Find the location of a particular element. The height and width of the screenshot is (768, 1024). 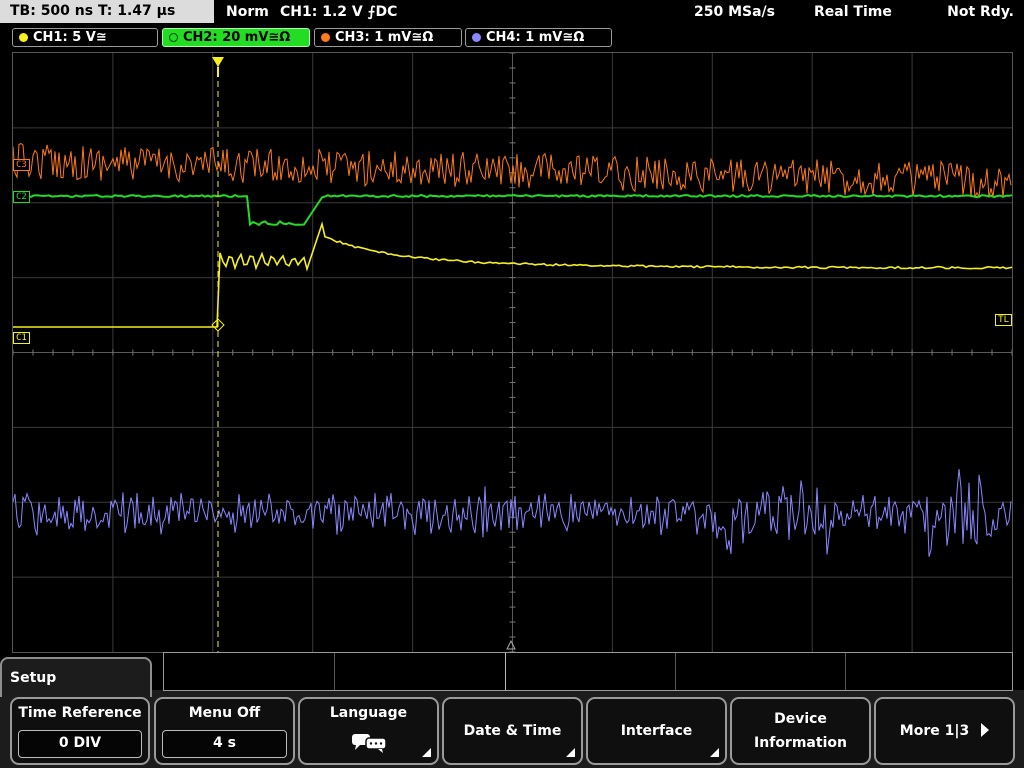

softkey-label: More 1|3 is located at coordinates (934, 731).